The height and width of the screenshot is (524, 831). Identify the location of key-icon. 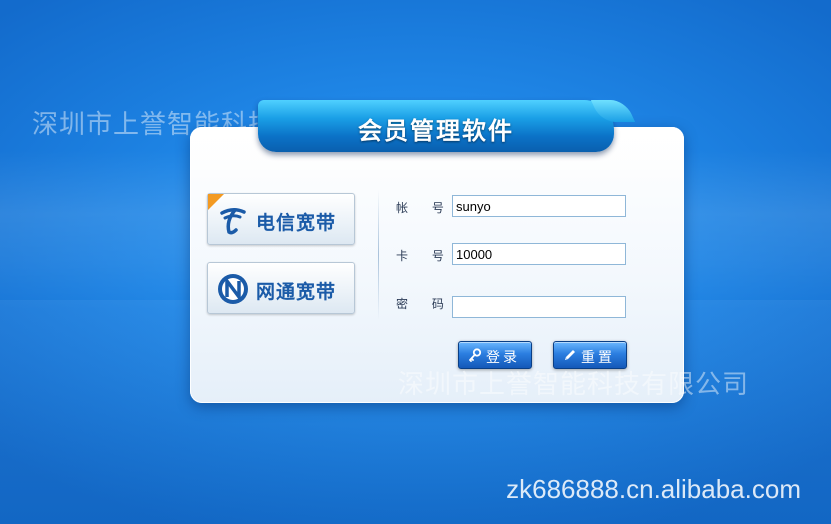
(475, 355).